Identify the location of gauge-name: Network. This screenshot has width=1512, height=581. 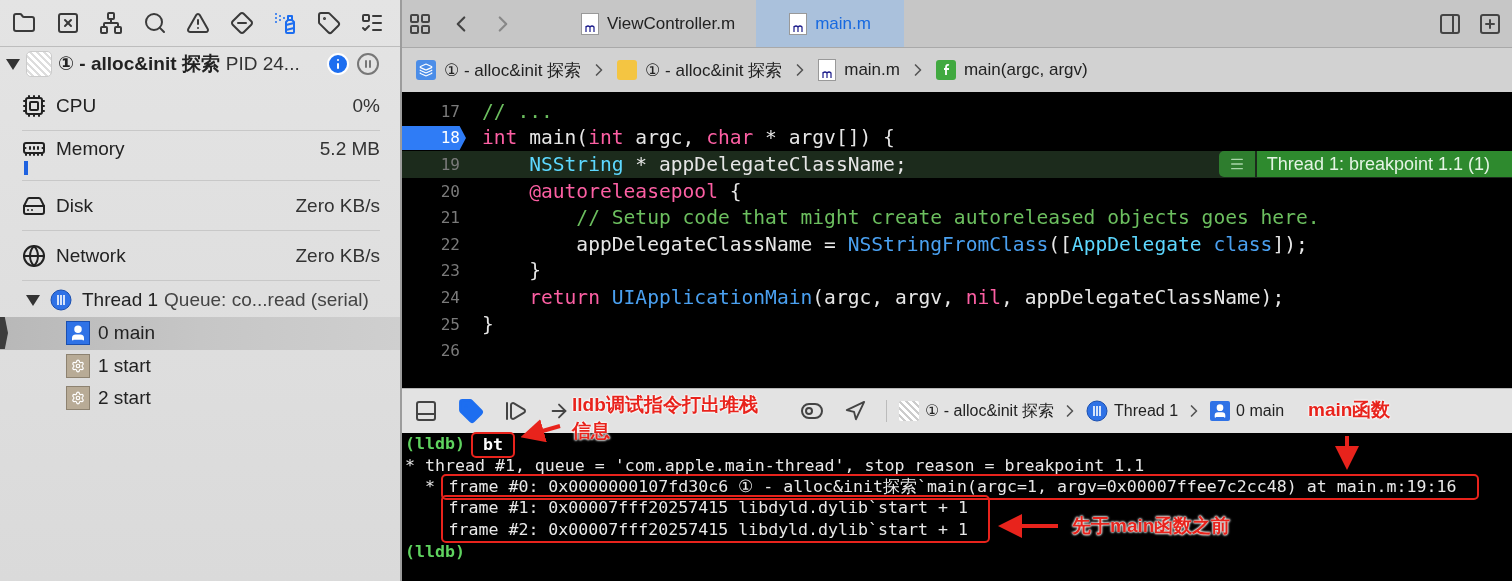
(91, 256).